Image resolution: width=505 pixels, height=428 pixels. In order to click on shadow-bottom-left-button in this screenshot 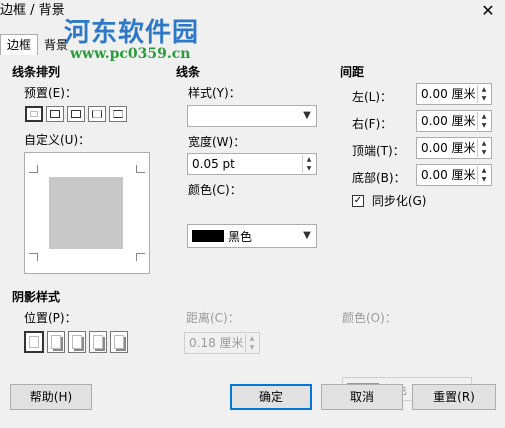, I will do `click(98, 342)`.